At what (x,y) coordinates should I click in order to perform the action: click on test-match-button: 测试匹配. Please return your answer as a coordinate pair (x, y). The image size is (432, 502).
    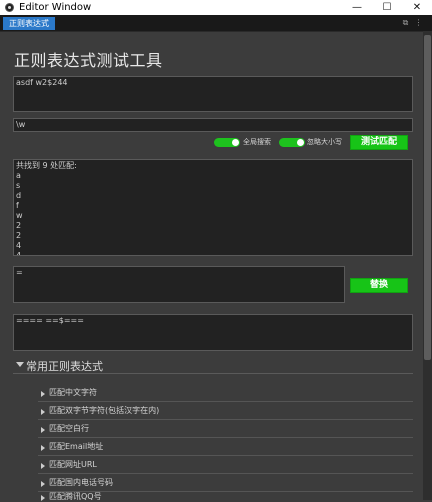
    Looking at the image, I should click on (379, 142).